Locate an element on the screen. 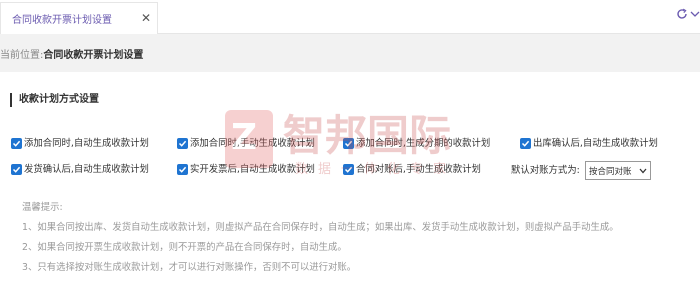  tab-bar: 合同收款开票计划设置 ✕ is located at coordinates (350, 17).